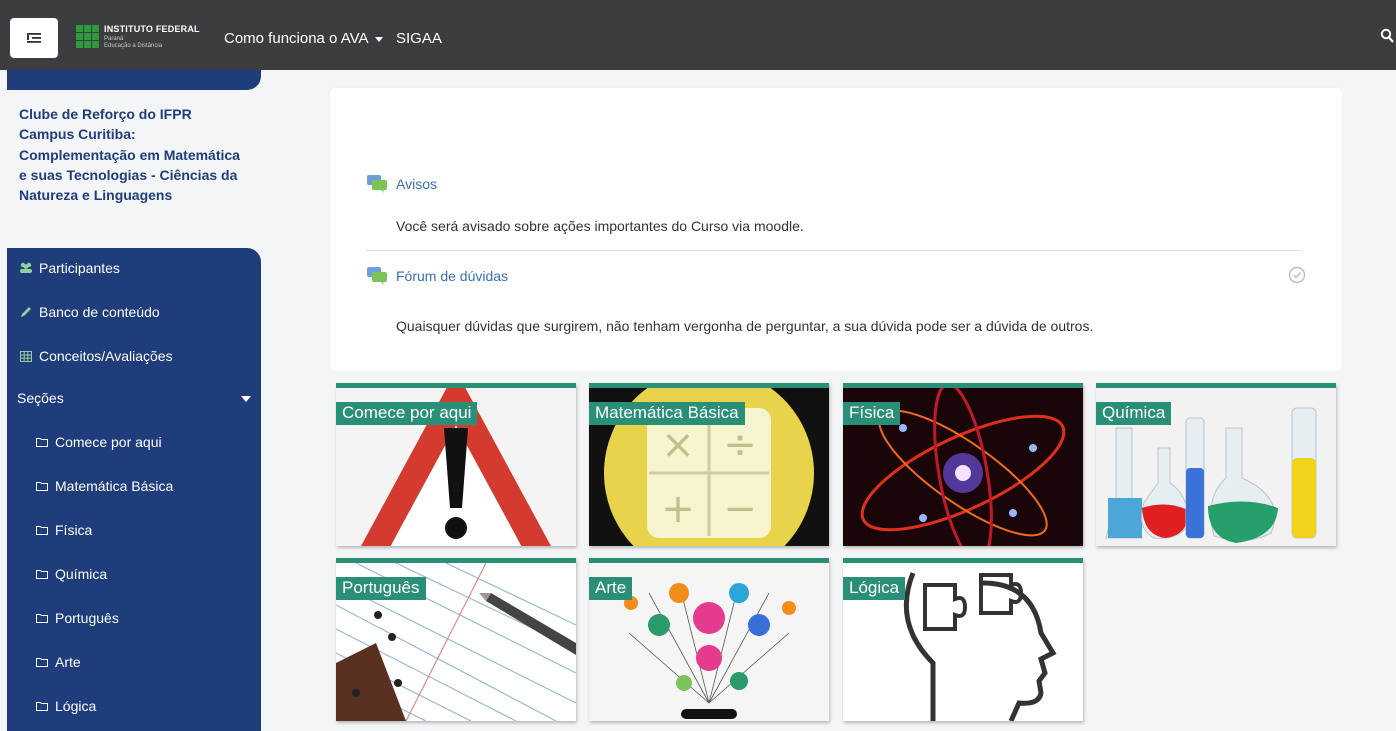  Describe the element at coordinates (68, 662) in the screenshot. I see `sidebar-section-label: Arte` at that location.